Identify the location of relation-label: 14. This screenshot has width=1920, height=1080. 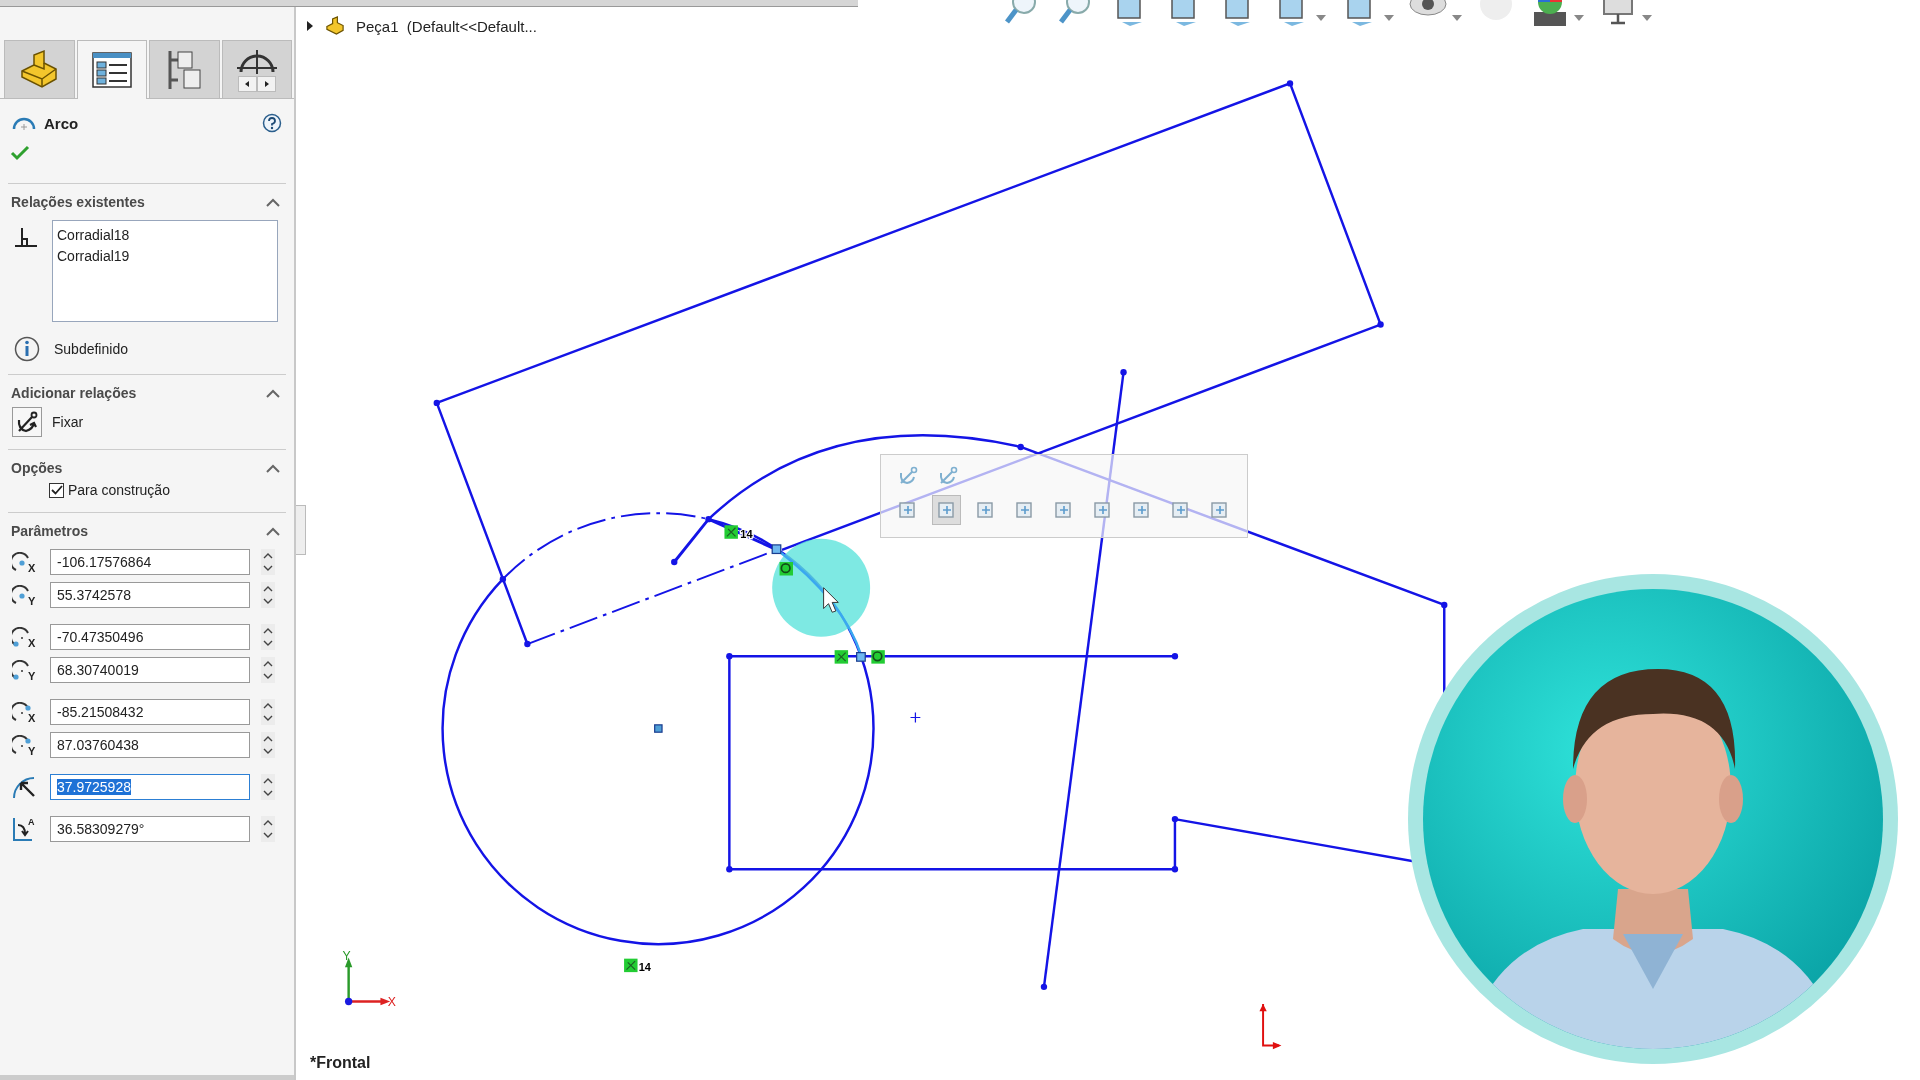
(644, 966).